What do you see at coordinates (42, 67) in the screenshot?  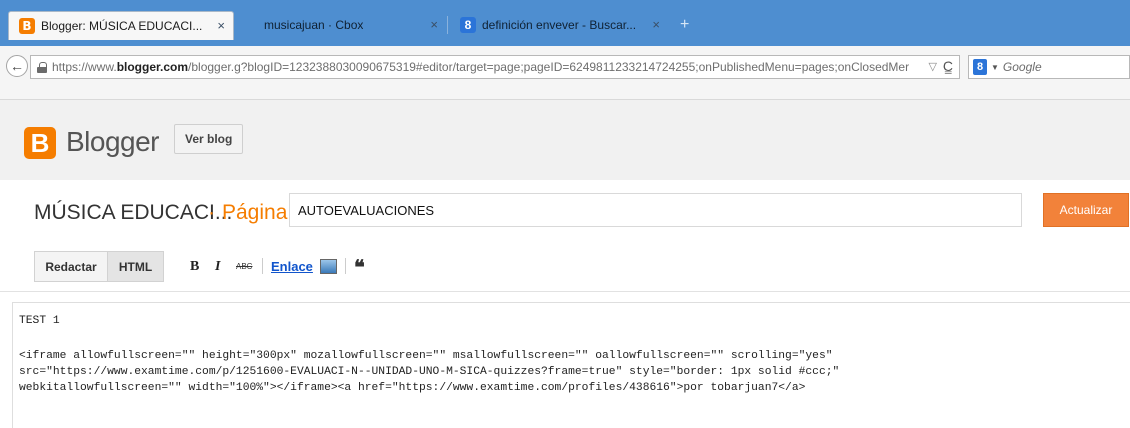 I see `lock-icon` at bounding box center [42, 67].